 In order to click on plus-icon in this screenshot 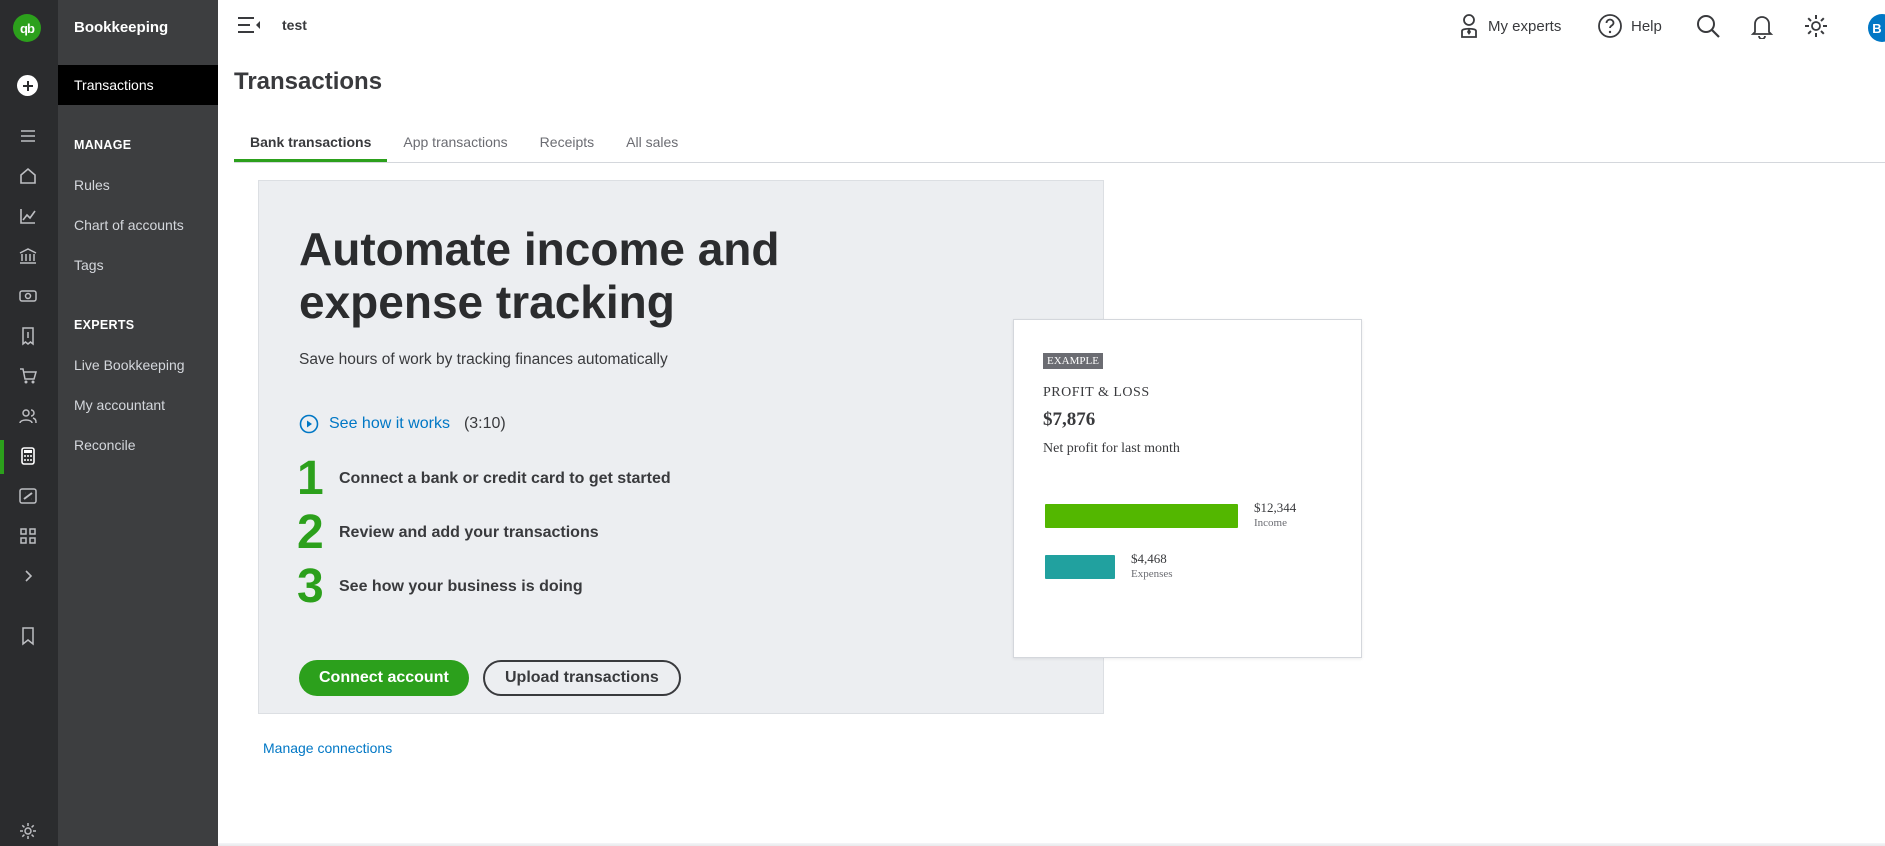, I will do `click(27, 85)`.